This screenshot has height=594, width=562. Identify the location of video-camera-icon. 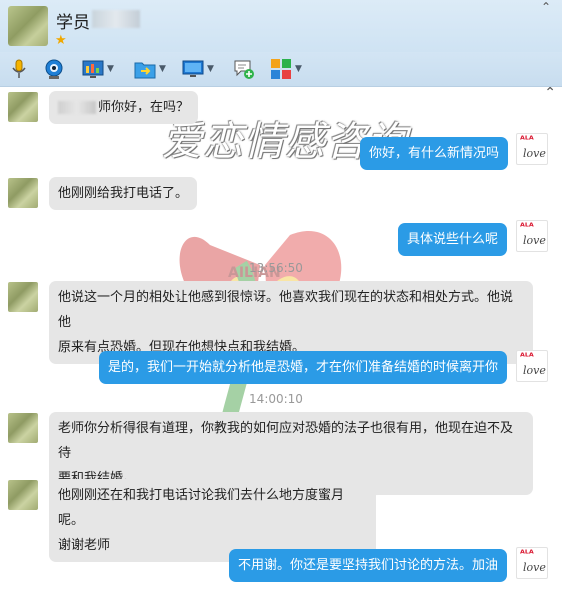
(54, 69).